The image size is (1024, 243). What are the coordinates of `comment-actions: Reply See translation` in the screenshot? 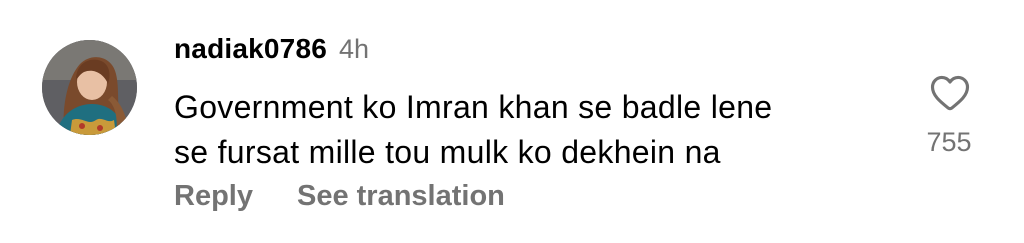 It's located at (339, 196).